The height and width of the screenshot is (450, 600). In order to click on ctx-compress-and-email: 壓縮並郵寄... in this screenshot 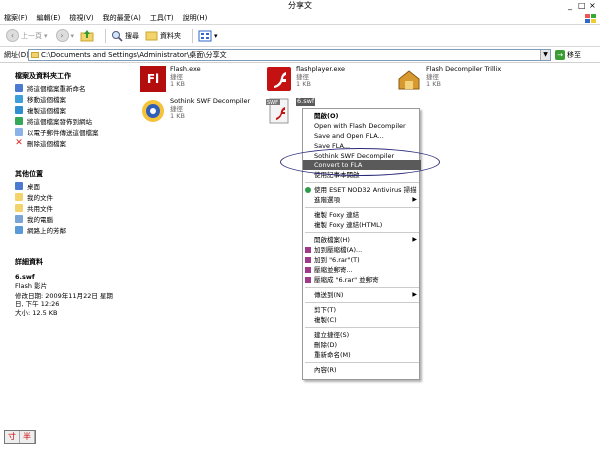, I will do `click(362, 270)`.